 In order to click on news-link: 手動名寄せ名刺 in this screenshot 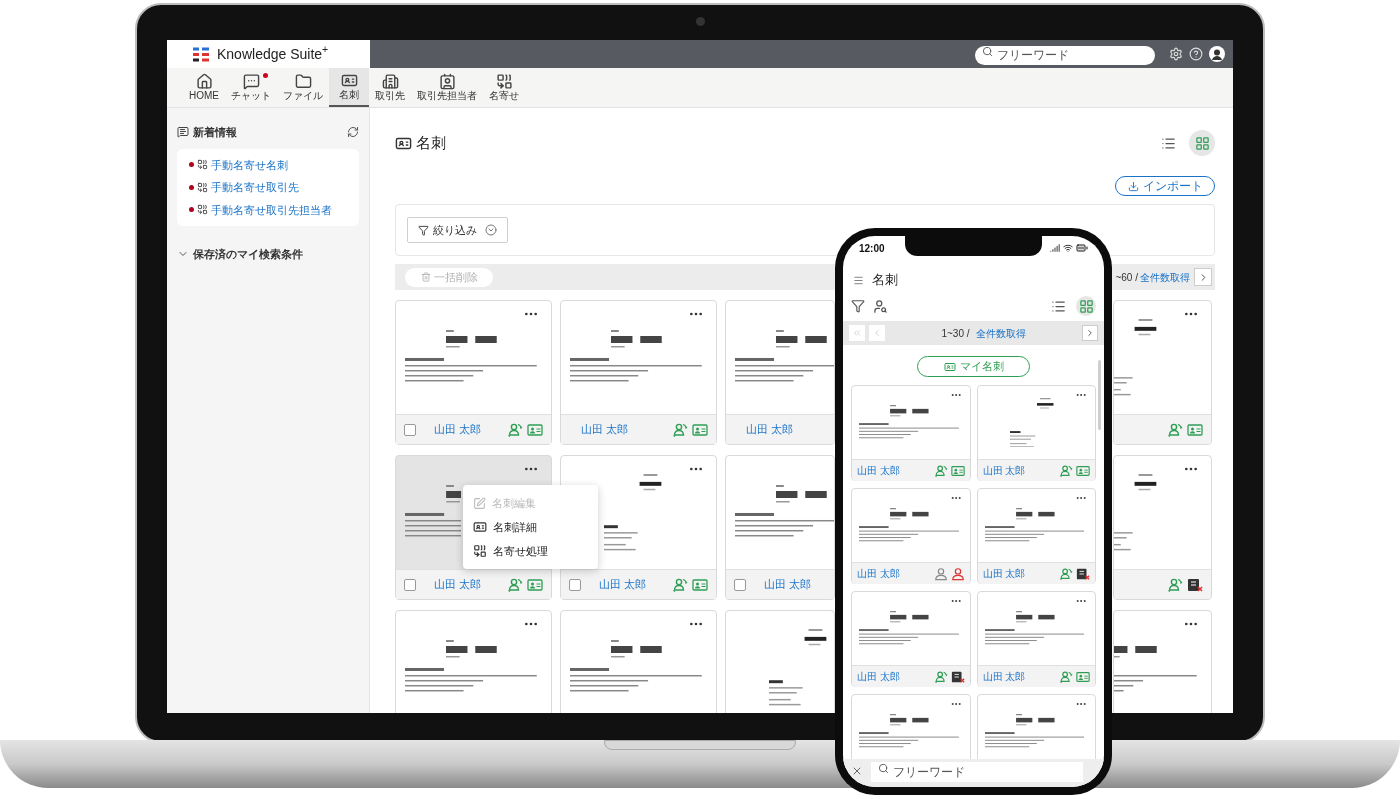, I will do `click(249, 164)`.